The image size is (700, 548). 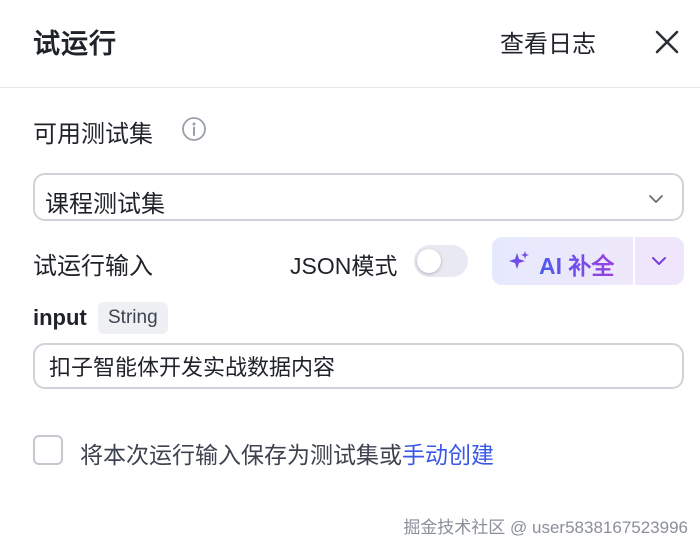 I want to click on save-as-test-set-checkbox, so click(x=48, y=450).